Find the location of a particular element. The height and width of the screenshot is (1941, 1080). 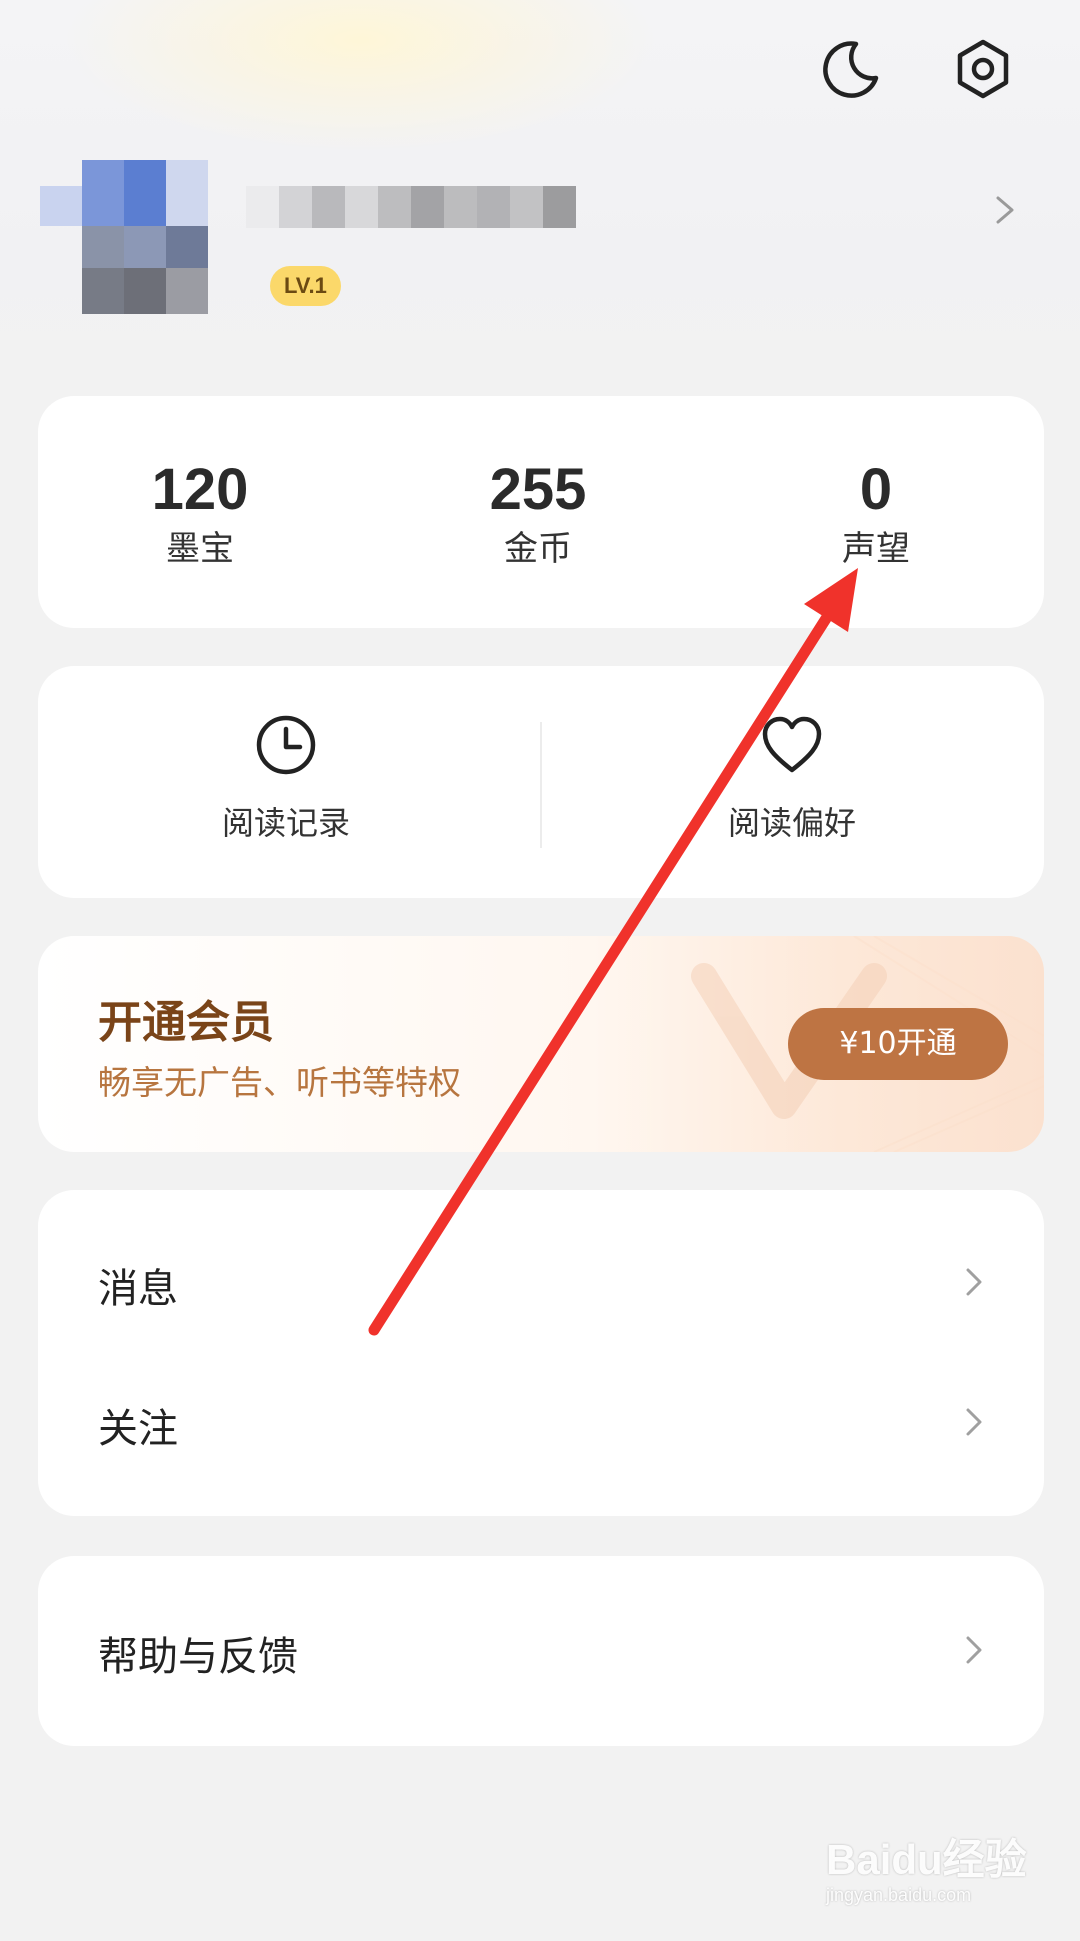

quick-actions-card: 阅读记录 阅读偏好 is located at coordinates (541, 782).